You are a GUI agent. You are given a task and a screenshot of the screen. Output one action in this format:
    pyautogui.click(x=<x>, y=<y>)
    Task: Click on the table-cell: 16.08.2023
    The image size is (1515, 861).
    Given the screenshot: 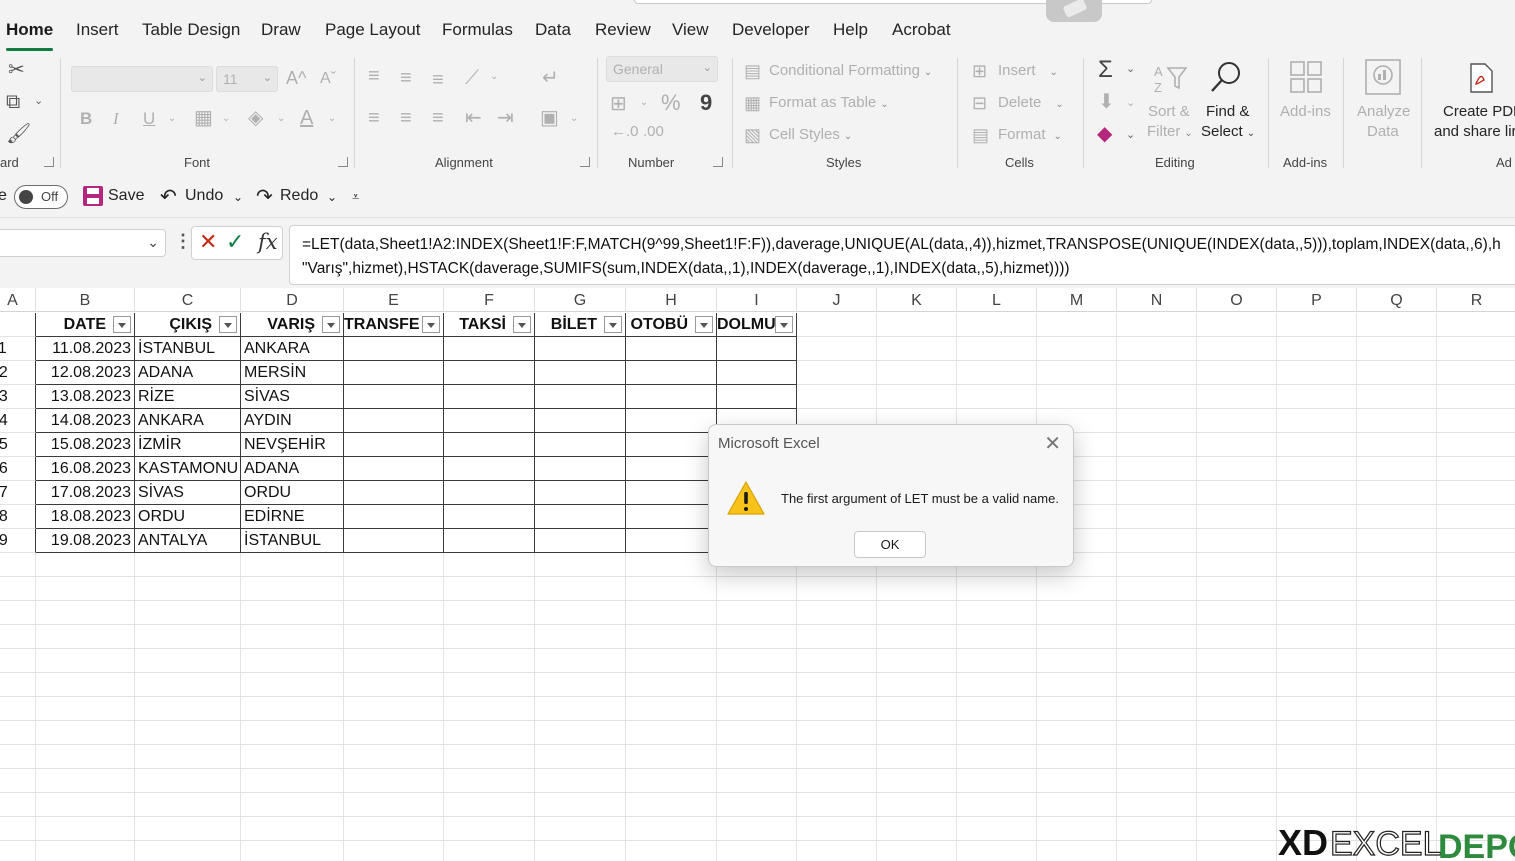 What is the action you would take?
    pyautogui.click(x=85, y=469)
    